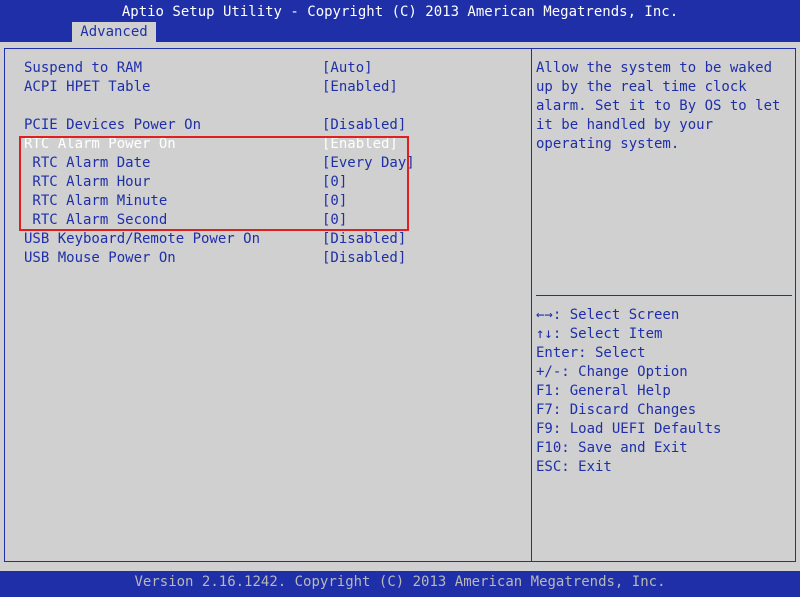 This screenshot has height=597, width=800. Describe the element at coordinates (612, 448) in the screenshot. I see `key-hint-save-exit: F10: Save and Exit` at that location.